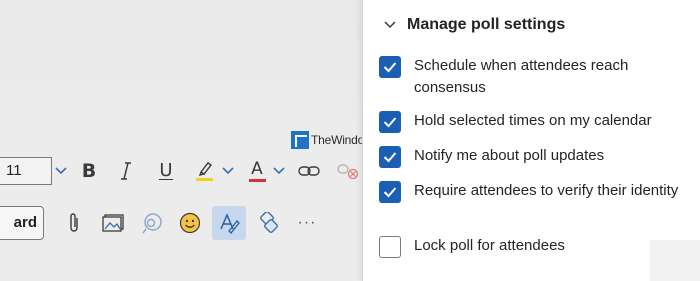 Image resolution: width=700 pixels, height=281 pixels. What do you see at coordinates (309, 171) in the screenshot?
I see `link-icon` at bounding box center [309, 171].